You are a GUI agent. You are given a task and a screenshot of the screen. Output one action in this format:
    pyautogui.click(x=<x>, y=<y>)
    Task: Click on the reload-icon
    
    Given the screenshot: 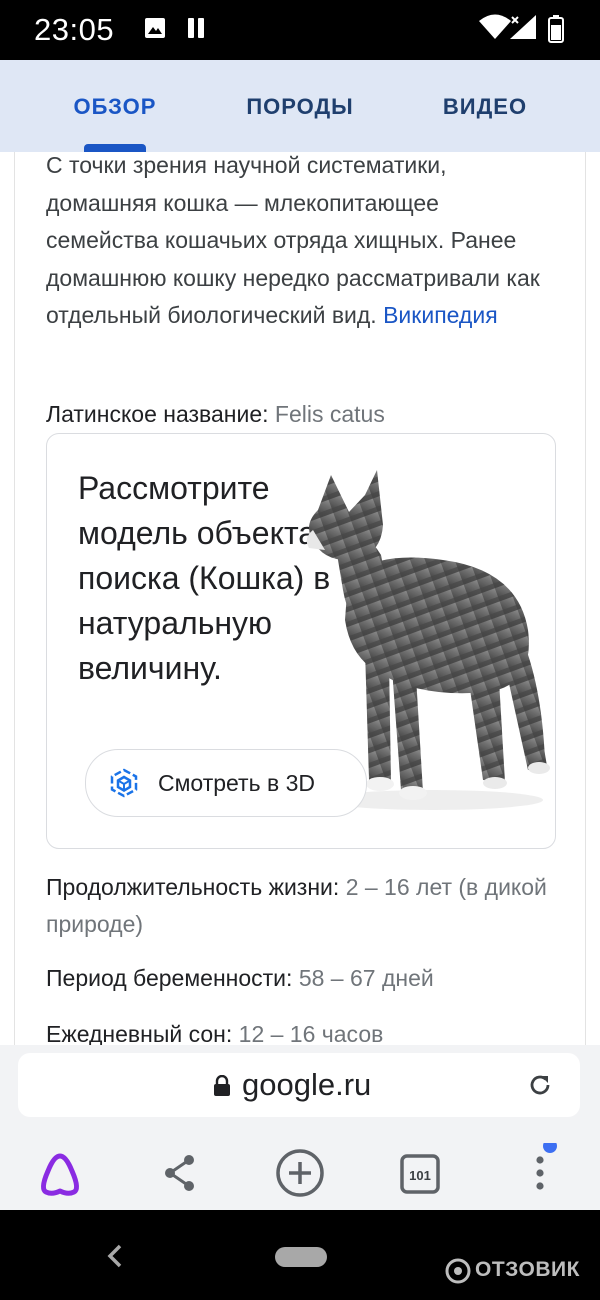 What is the action you would take?
    pyautogui.click(x=540, y=1087)
    